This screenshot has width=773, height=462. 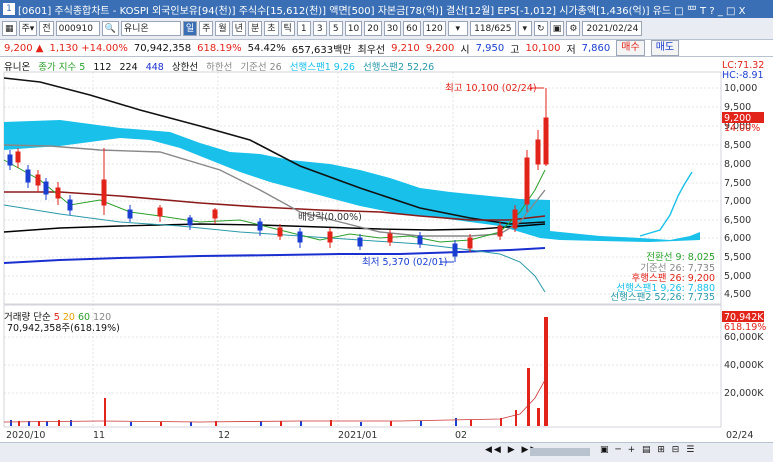 What do you see at coordinates (412, 28) in the screenshot?
I see `min-60: 60` at bounding box center [412, 28].